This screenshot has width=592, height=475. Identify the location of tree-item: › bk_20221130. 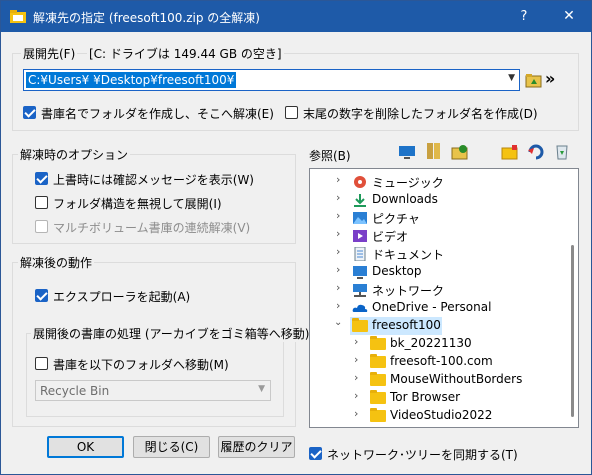
(438, 344).